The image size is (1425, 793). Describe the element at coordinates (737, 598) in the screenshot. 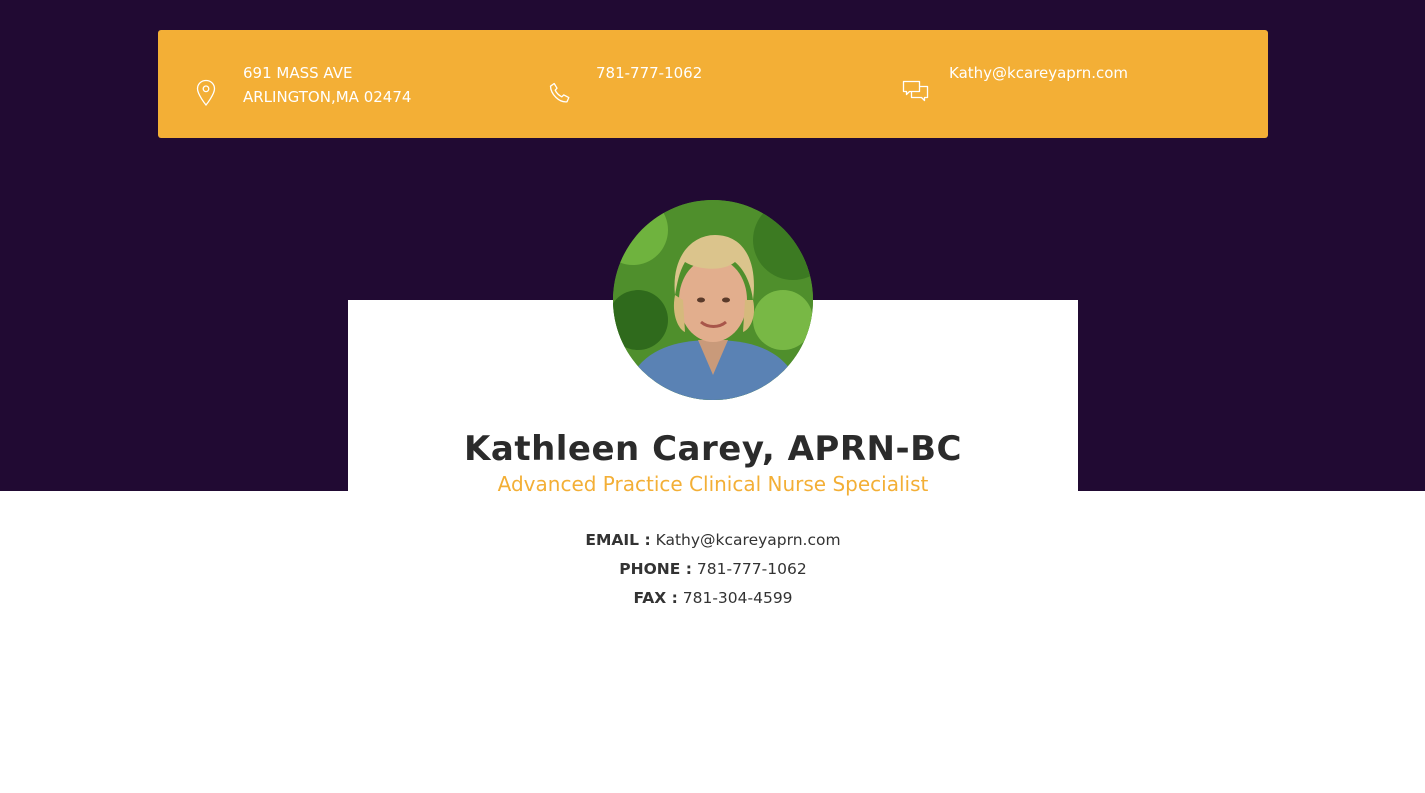

I see `fax-value: 781-304-4599` at that location.